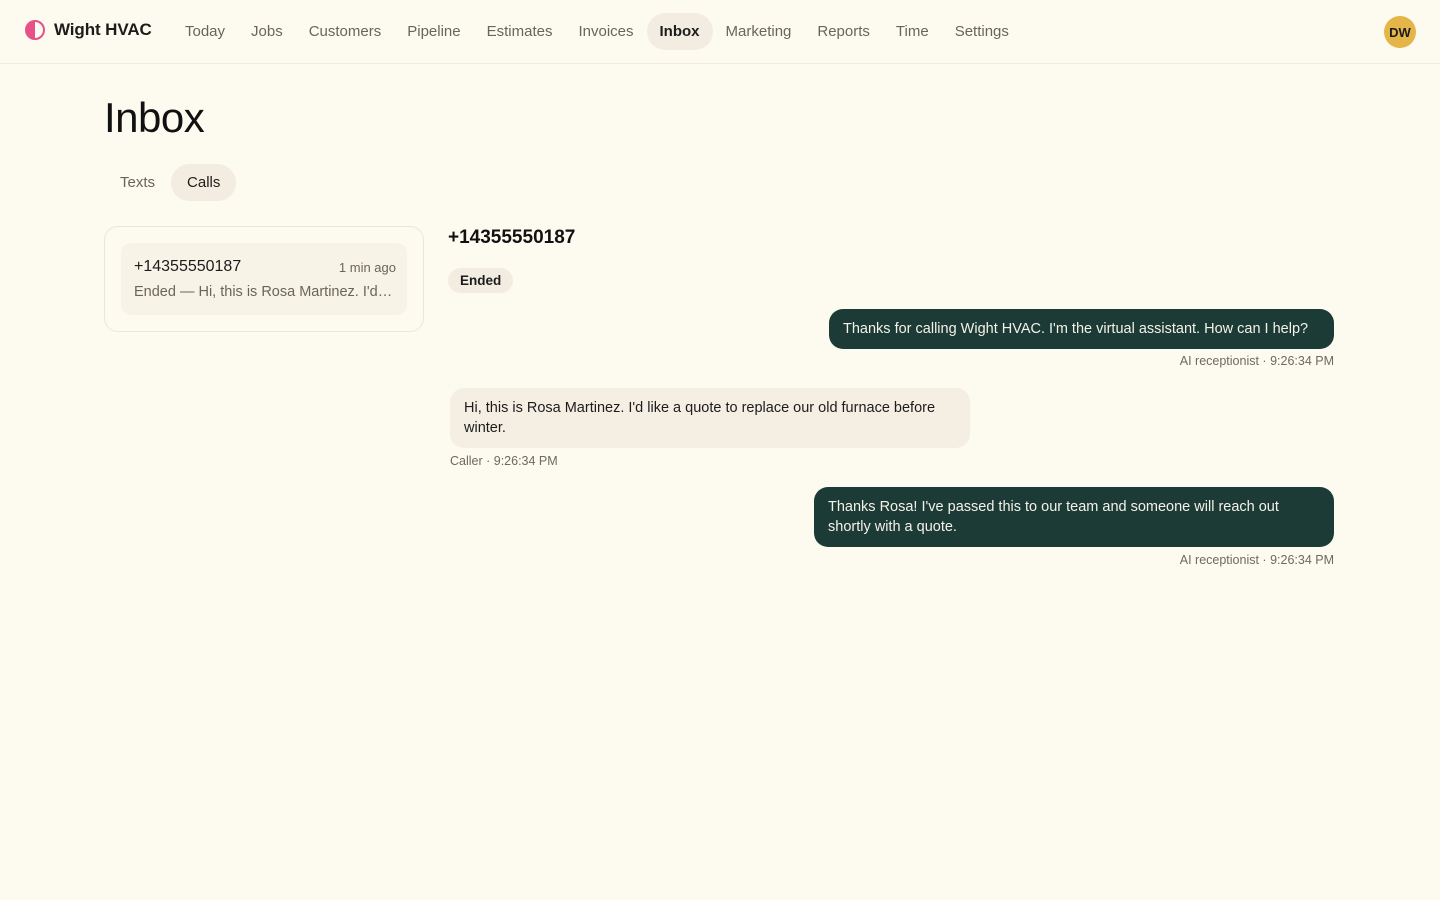 The width and height of the screenshot is (1440, 900). Describe the element at coordinates (481, 280) in the screenshot. I see `status-badge: Ended` at that location.